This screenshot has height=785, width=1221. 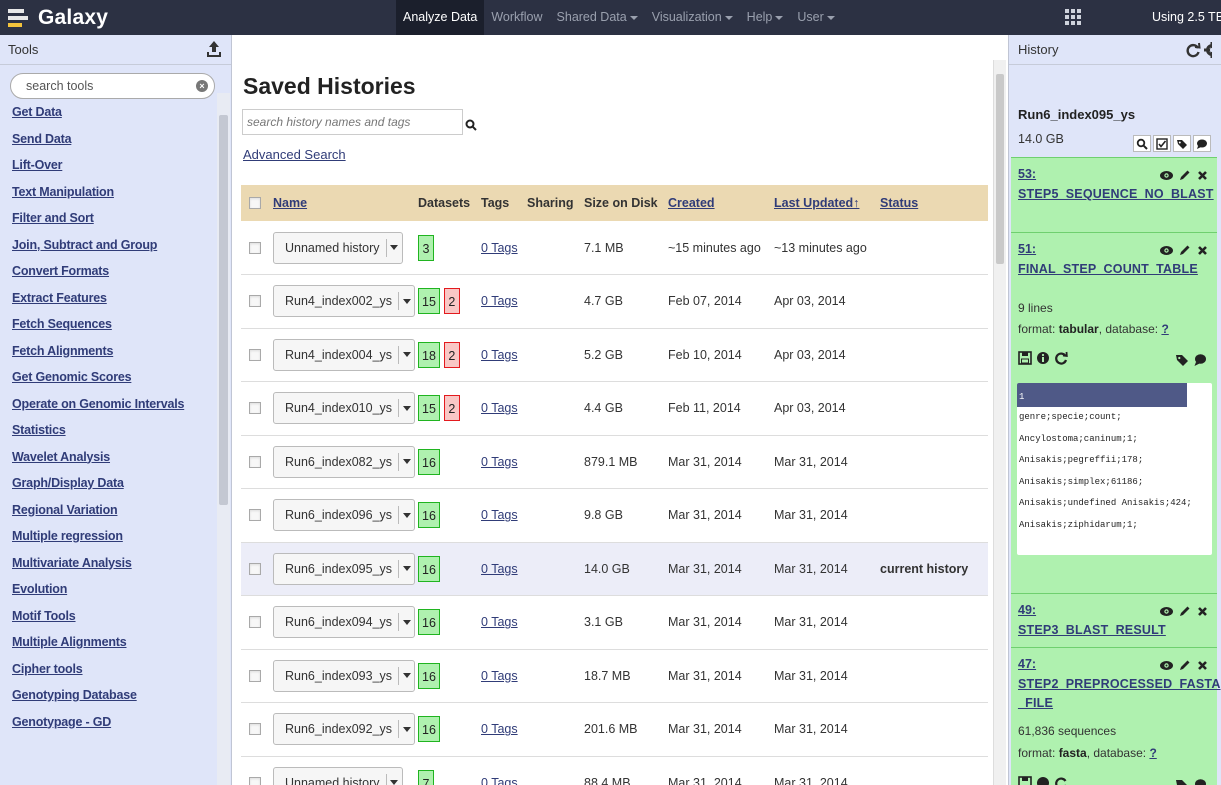 What do you see at coordinates (1027, 610) in the screenshot?
I see `dataset-hid: 49:` at bounding box center [1027, 610].